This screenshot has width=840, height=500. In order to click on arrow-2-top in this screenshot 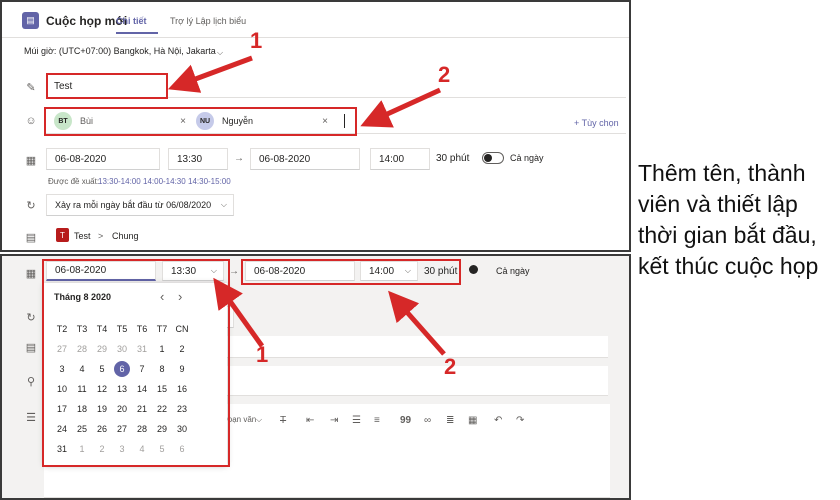, I will do `click(401, 107)`.